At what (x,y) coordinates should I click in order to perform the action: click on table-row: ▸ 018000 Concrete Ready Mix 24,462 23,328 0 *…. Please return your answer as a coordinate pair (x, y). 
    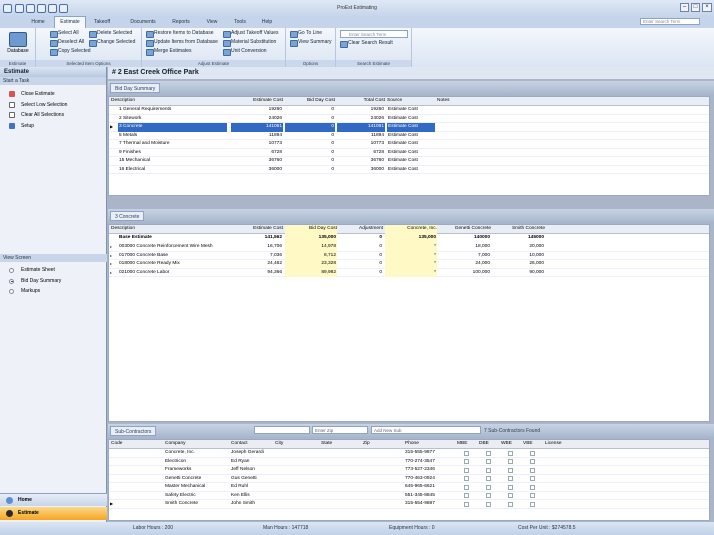
    Looking at the image, I should click on (409, 264).